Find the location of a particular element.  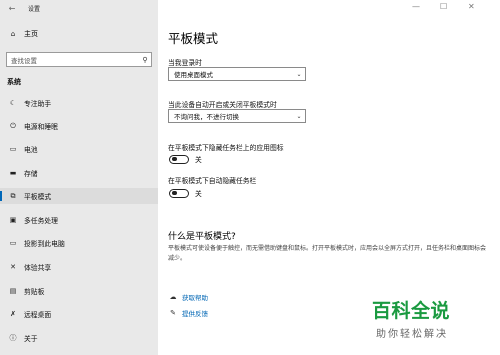

maximize-button: ☐ is located at coordinates (443, 6).